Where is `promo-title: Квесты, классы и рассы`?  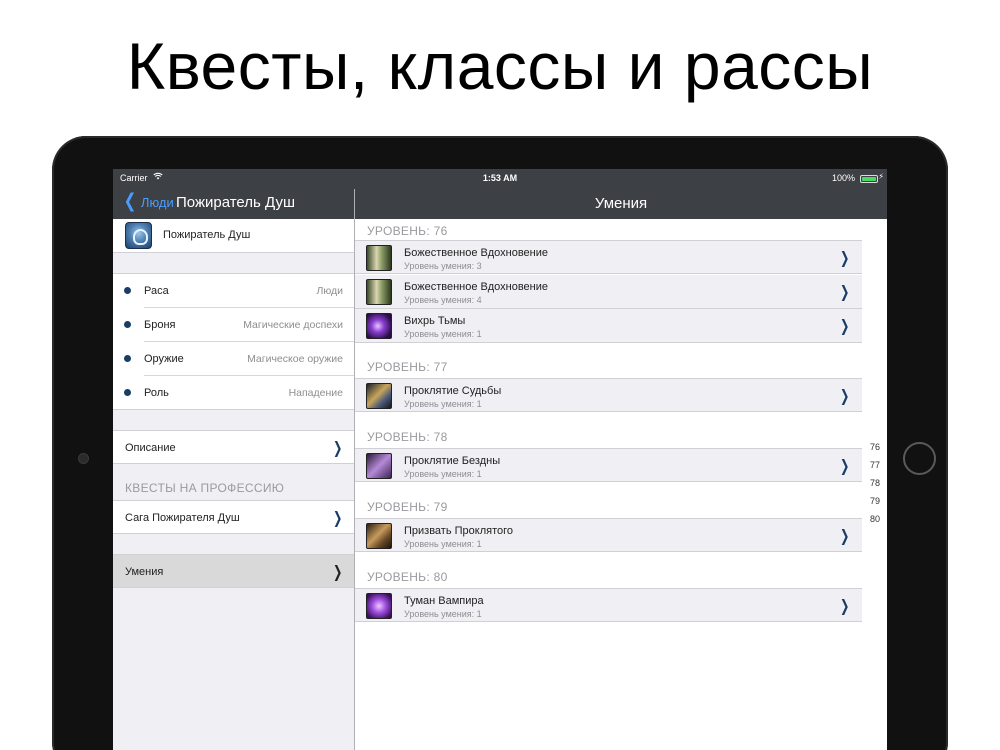 promo-title: Квесты, классы и рассы is located at coordinates (500, 66).